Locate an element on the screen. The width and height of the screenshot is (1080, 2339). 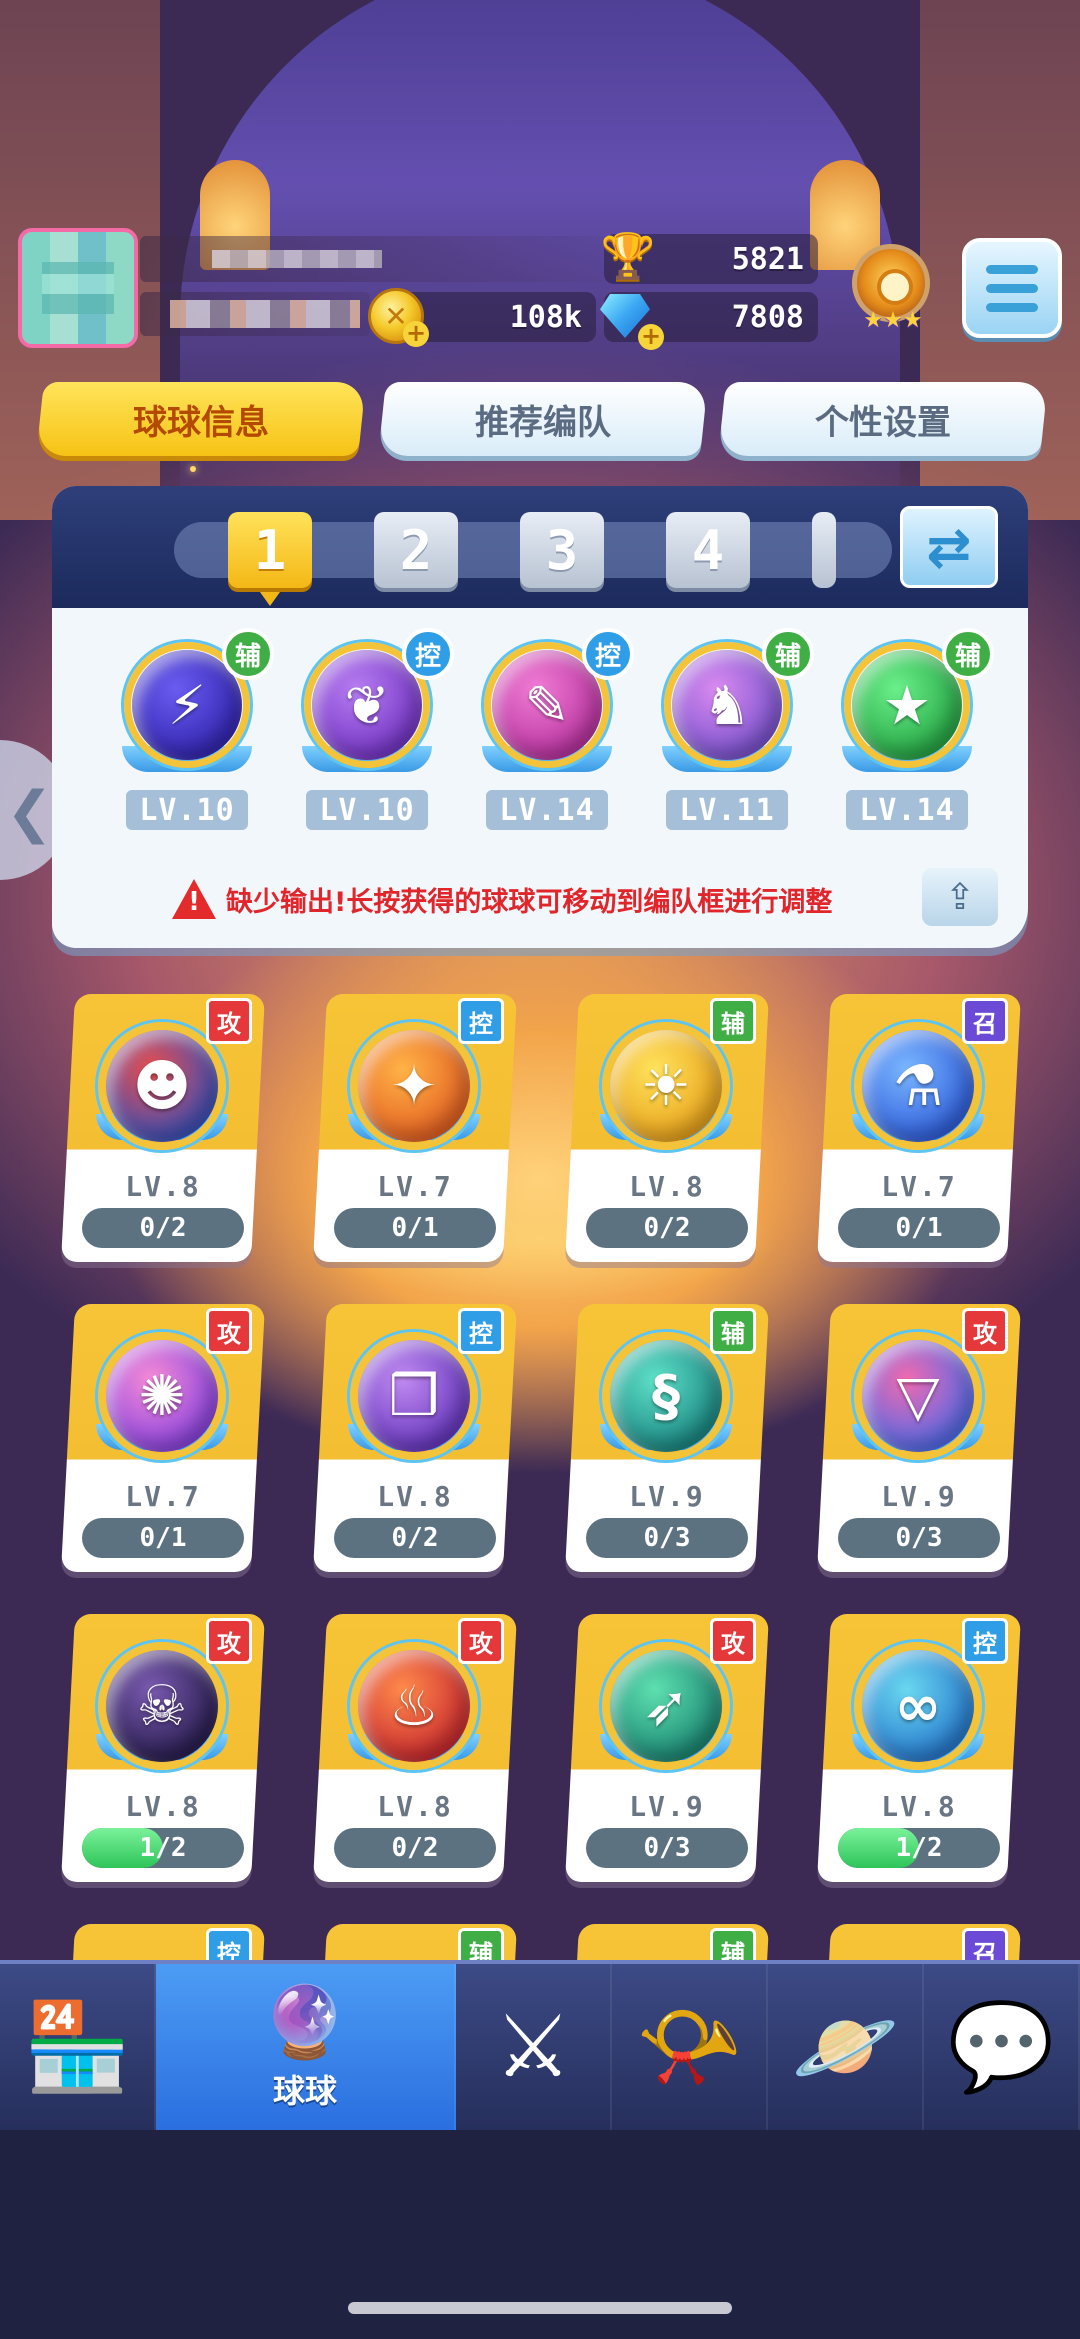
nav-item-social: 💬 is located at coordinates (1002, 2047).